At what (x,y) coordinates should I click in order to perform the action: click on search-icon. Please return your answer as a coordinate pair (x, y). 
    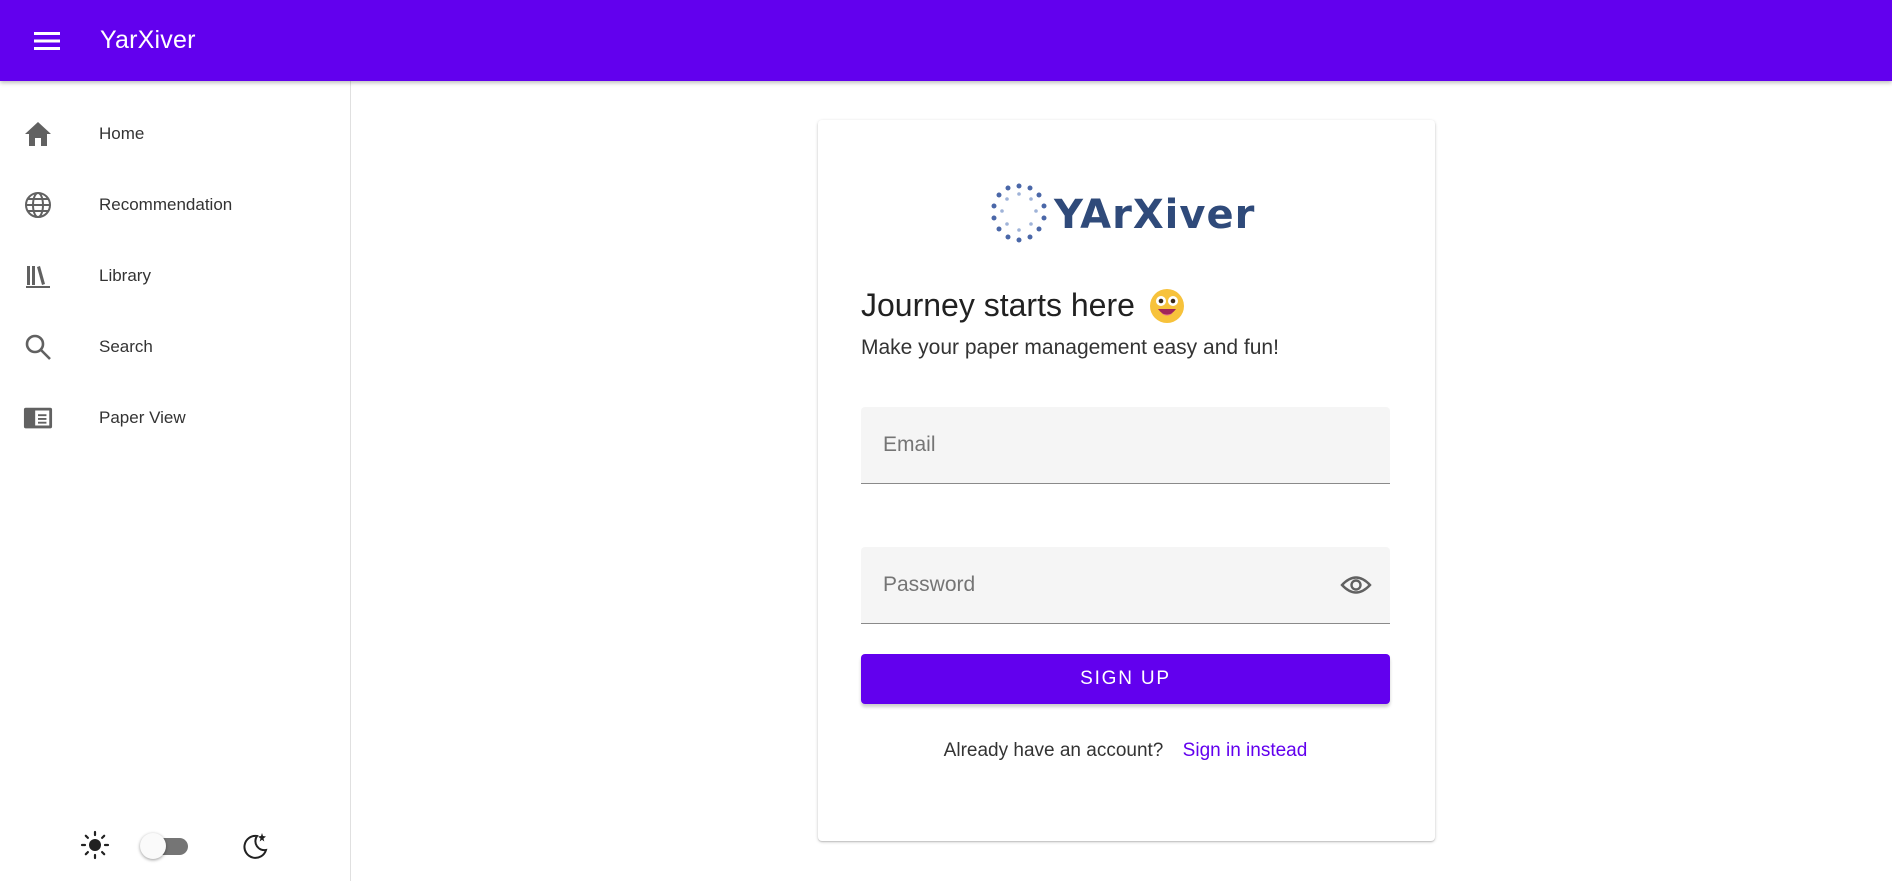
    Looking at the image, I should click on (38, 347).